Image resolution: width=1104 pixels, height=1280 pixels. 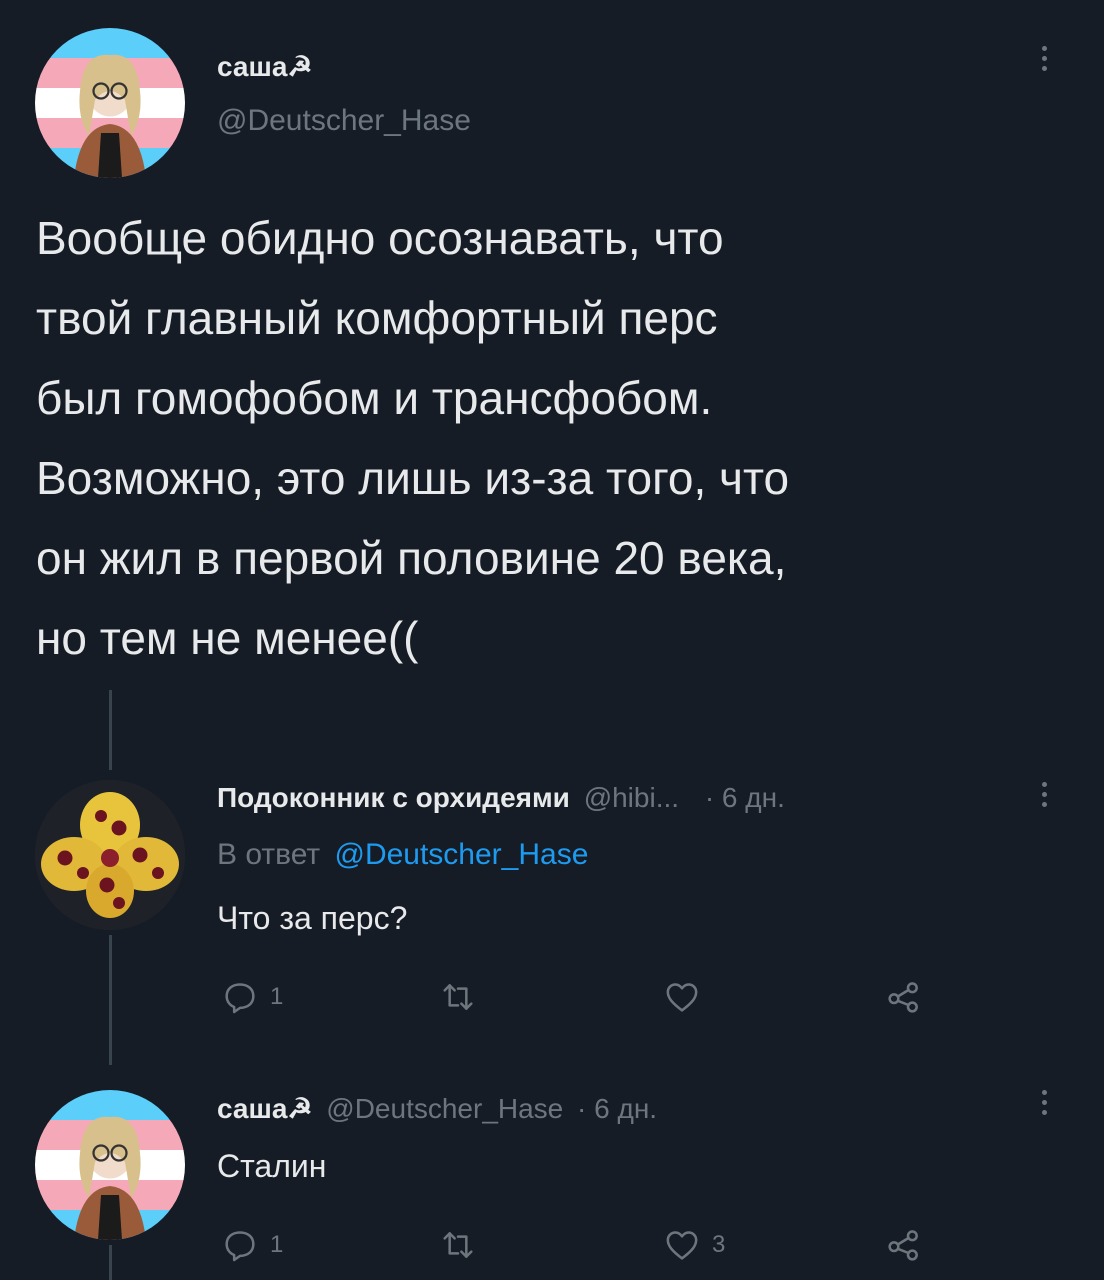 What do you see at coordinates (374, 398) in the screenshot?
I see `tweet-text-line: был гомофобом и трансфобом.` at bounding box center [374, 398].